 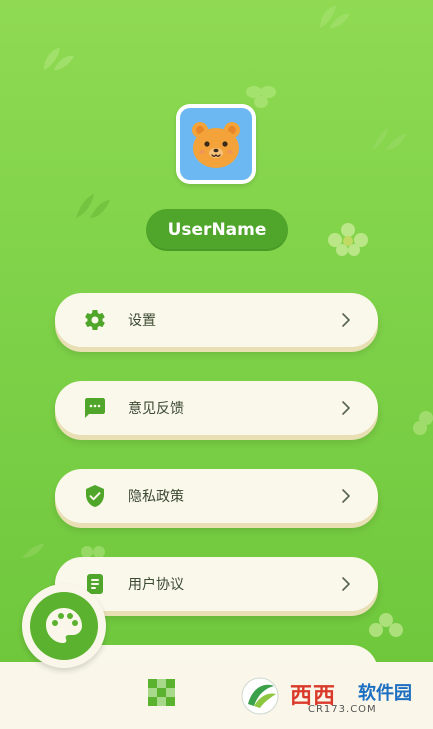 I want to click on avatar, so click(x=216, y=144).